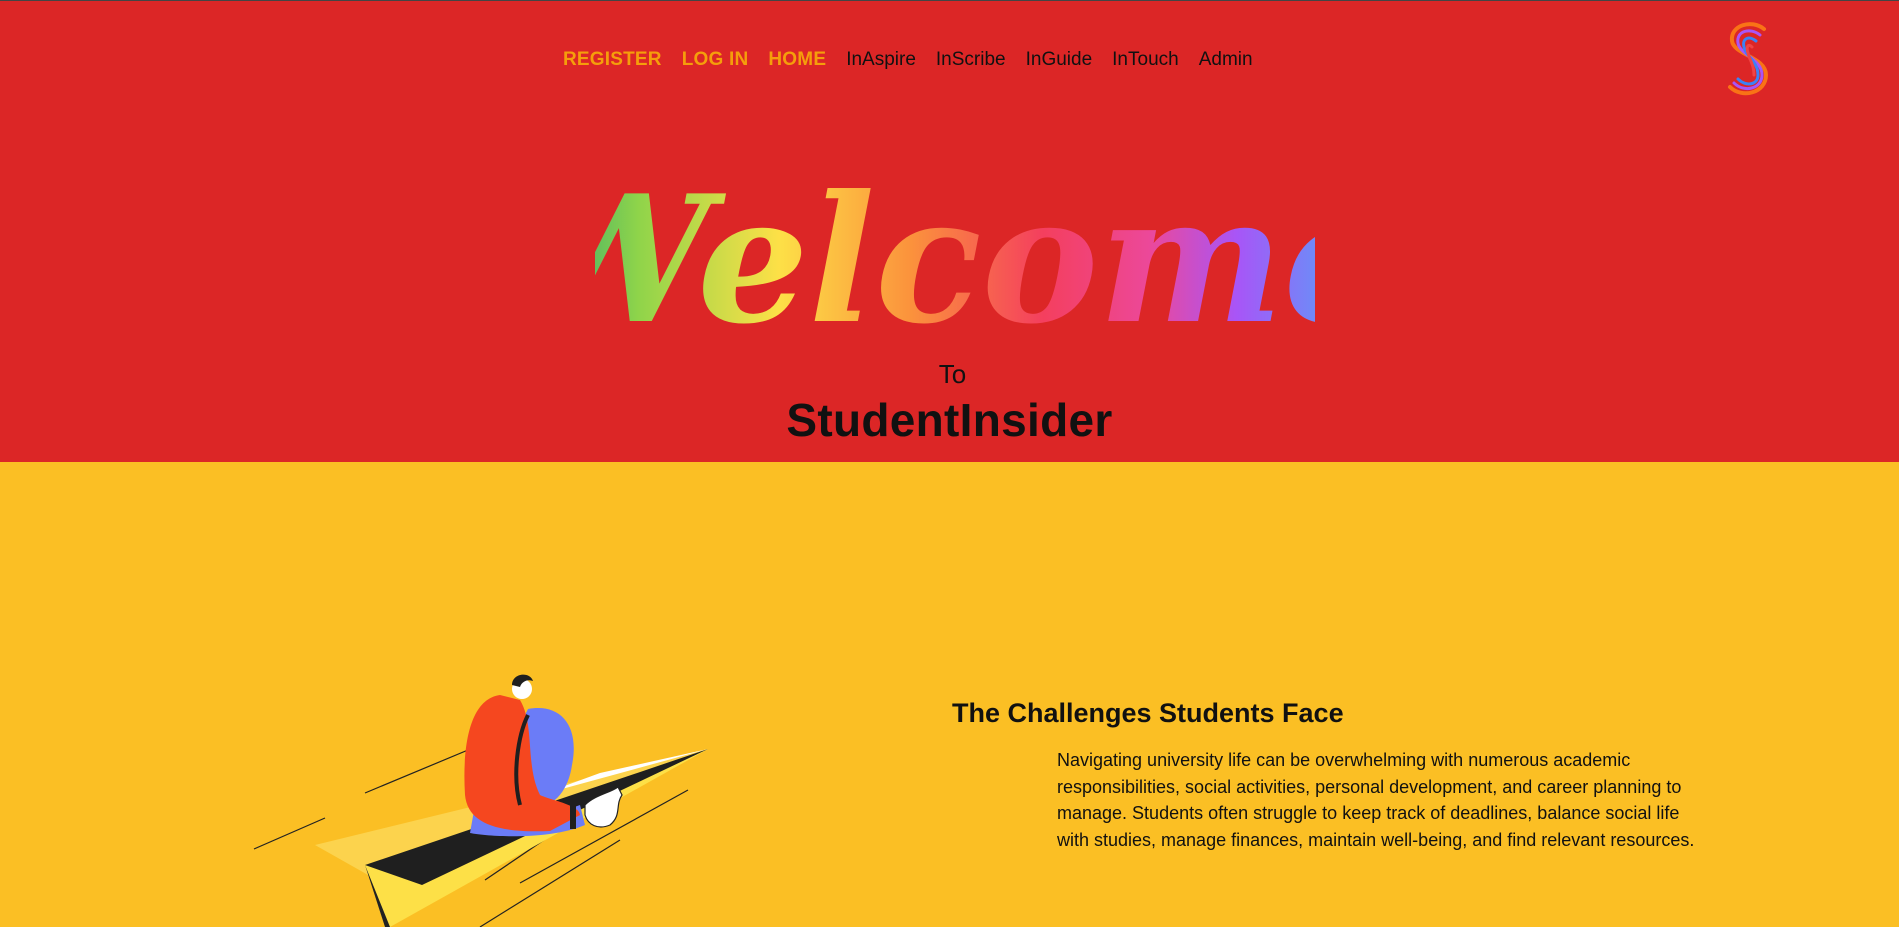  What do you see at coordinates (1226, 60) in the screenshot?
I see `nav-admin-link: Admin` at bounding box center [1226, 60].